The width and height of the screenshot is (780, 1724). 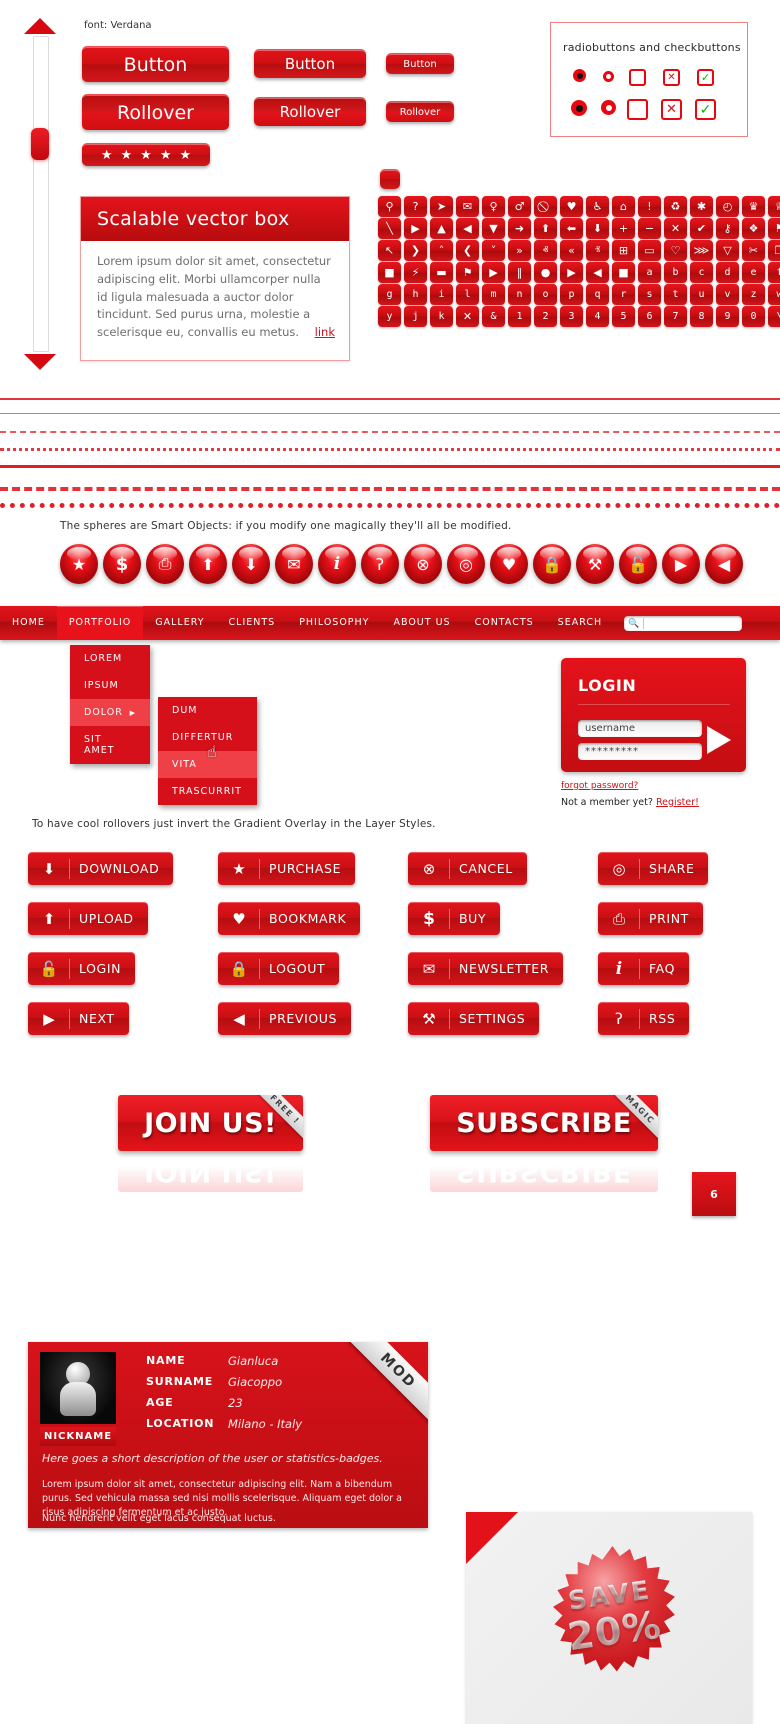 What do you see at coordinates (441, 250) in the screenshot?
I see `chevron-up-icon: ˄` at bounding box center [441, 250].